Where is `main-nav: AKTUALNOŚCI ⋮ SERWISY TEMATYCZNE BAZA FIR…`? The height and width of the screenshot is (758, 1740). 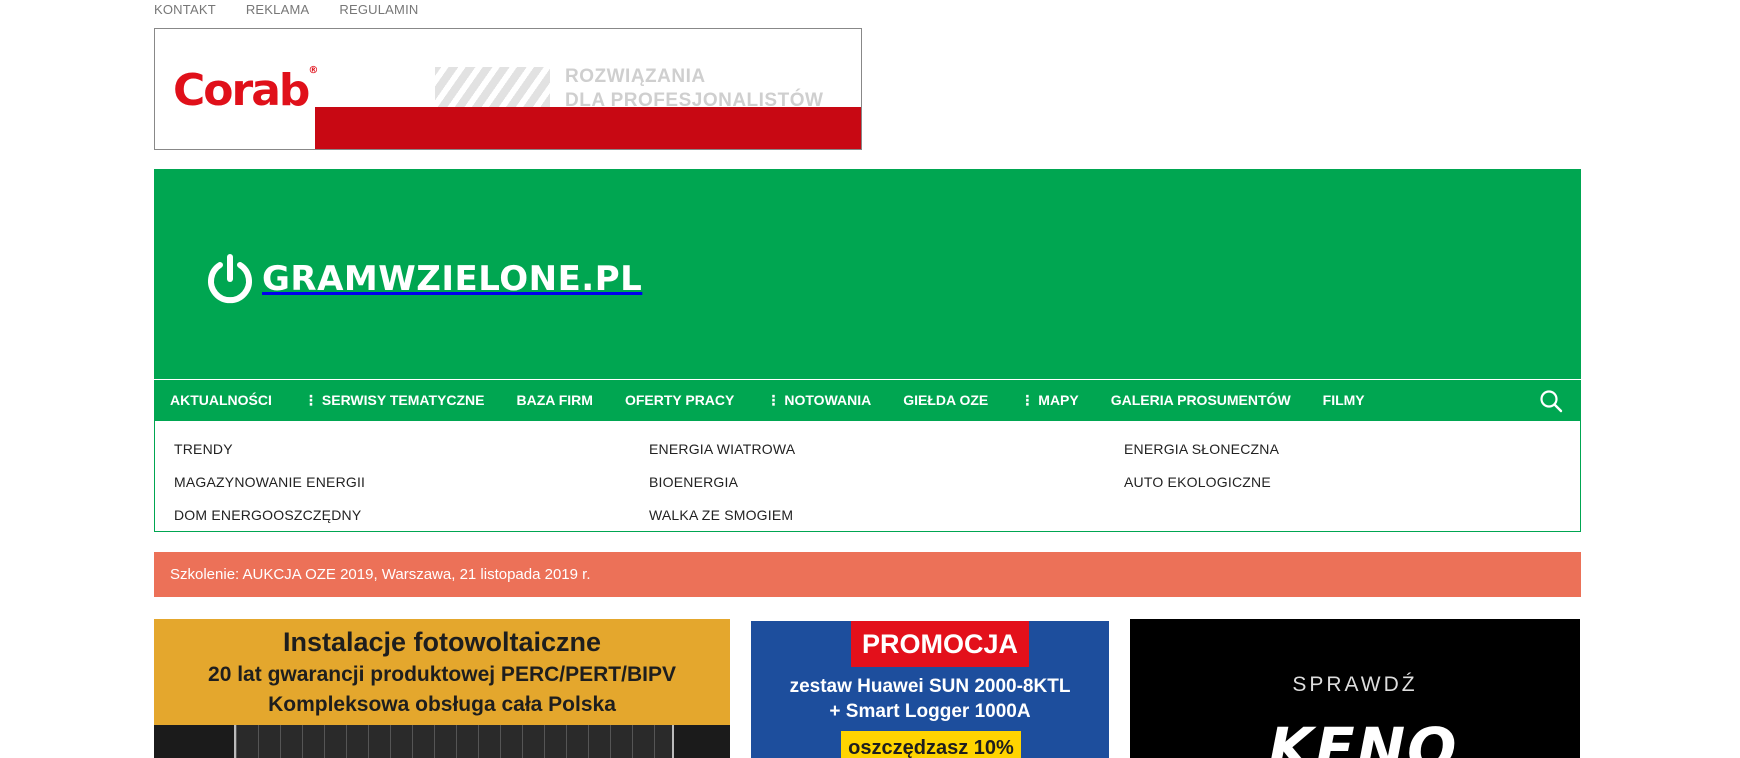
main-nav: AKTUALNOŚCI ⋮ SERWISY TEMATYCZNE BAZA FIR… is located at coordinates (867, 400).